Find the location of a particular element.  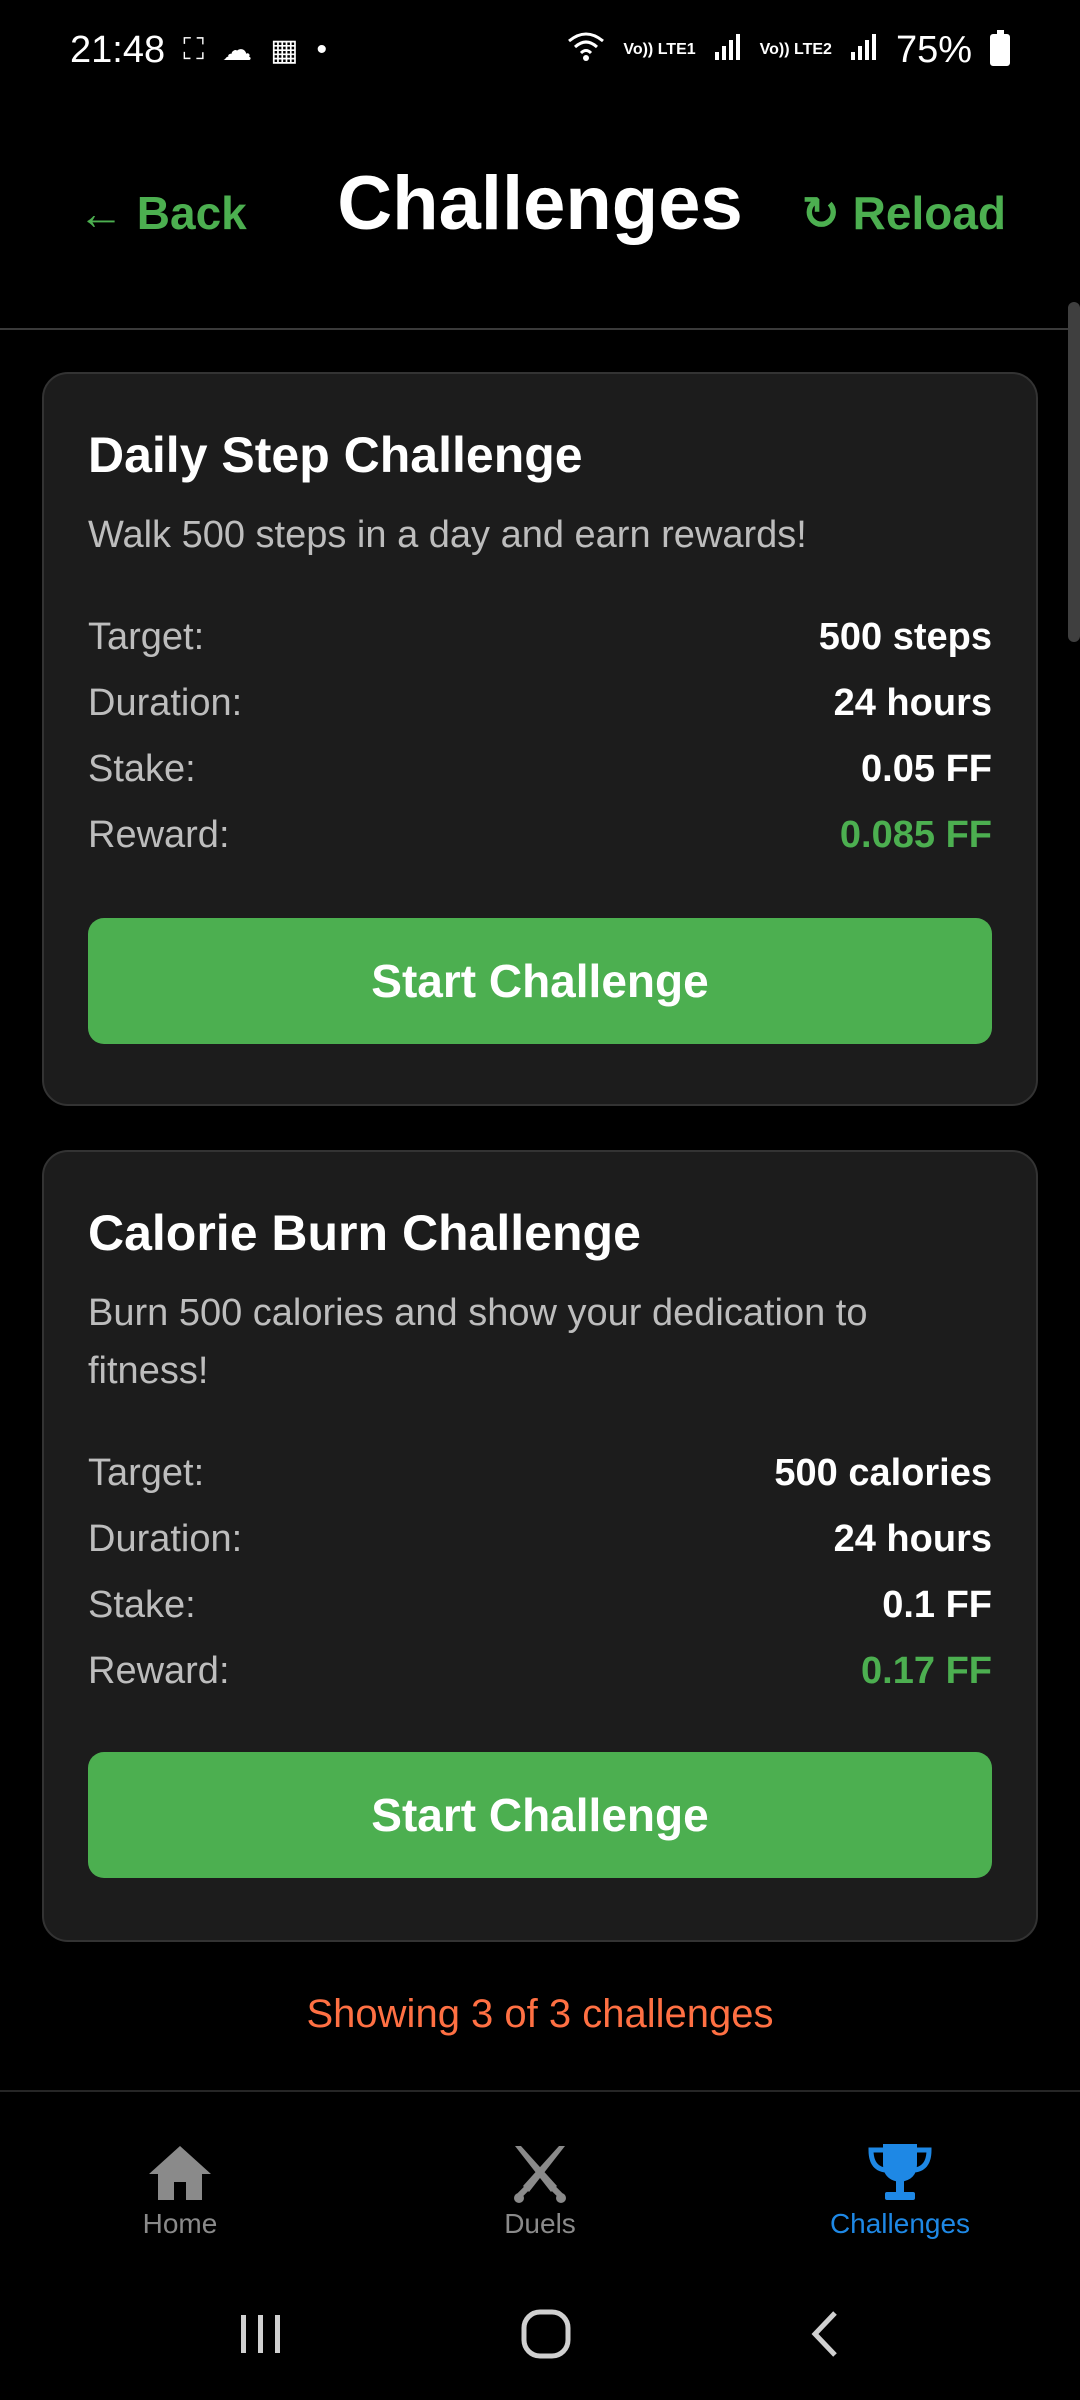

nav-label: Challenges is located at coordinates (900, 2223).